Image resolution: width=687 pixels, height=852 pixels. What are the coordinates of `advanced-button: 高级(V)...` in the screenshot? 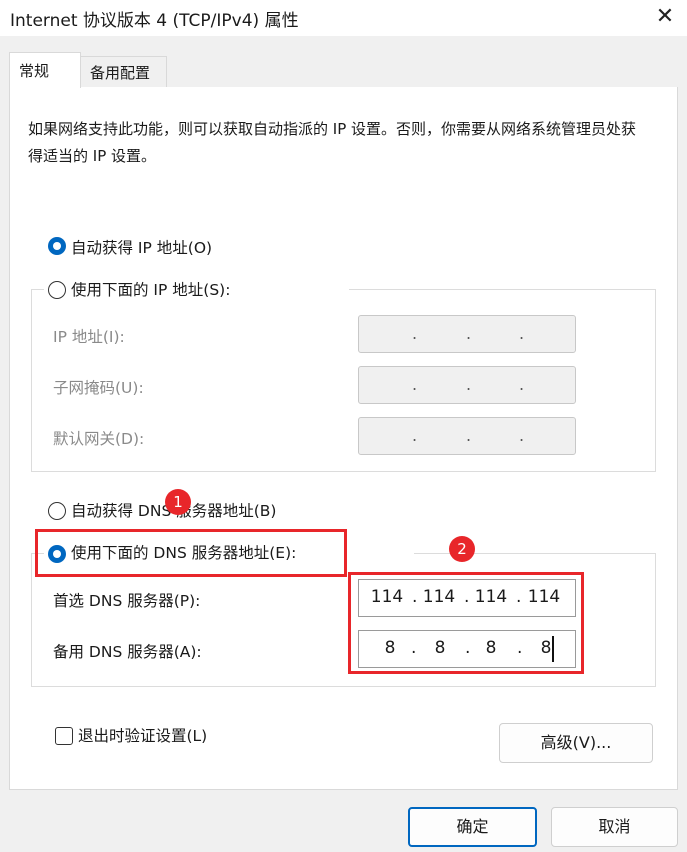 It's located at (576, 743).